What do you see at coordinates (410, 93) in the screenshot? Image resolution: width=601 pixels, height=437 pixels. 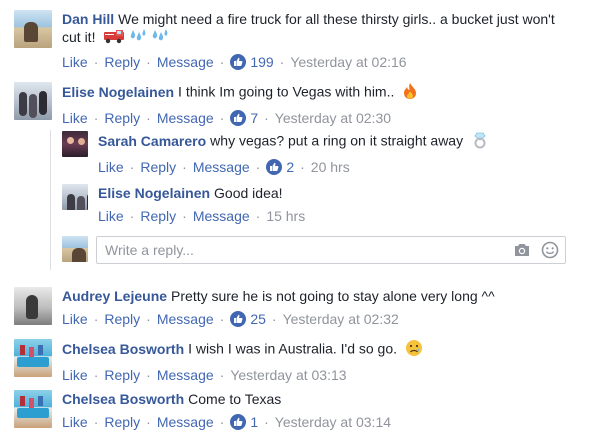 I see `fire-emoji-icon` at bounding box center [410, 93].